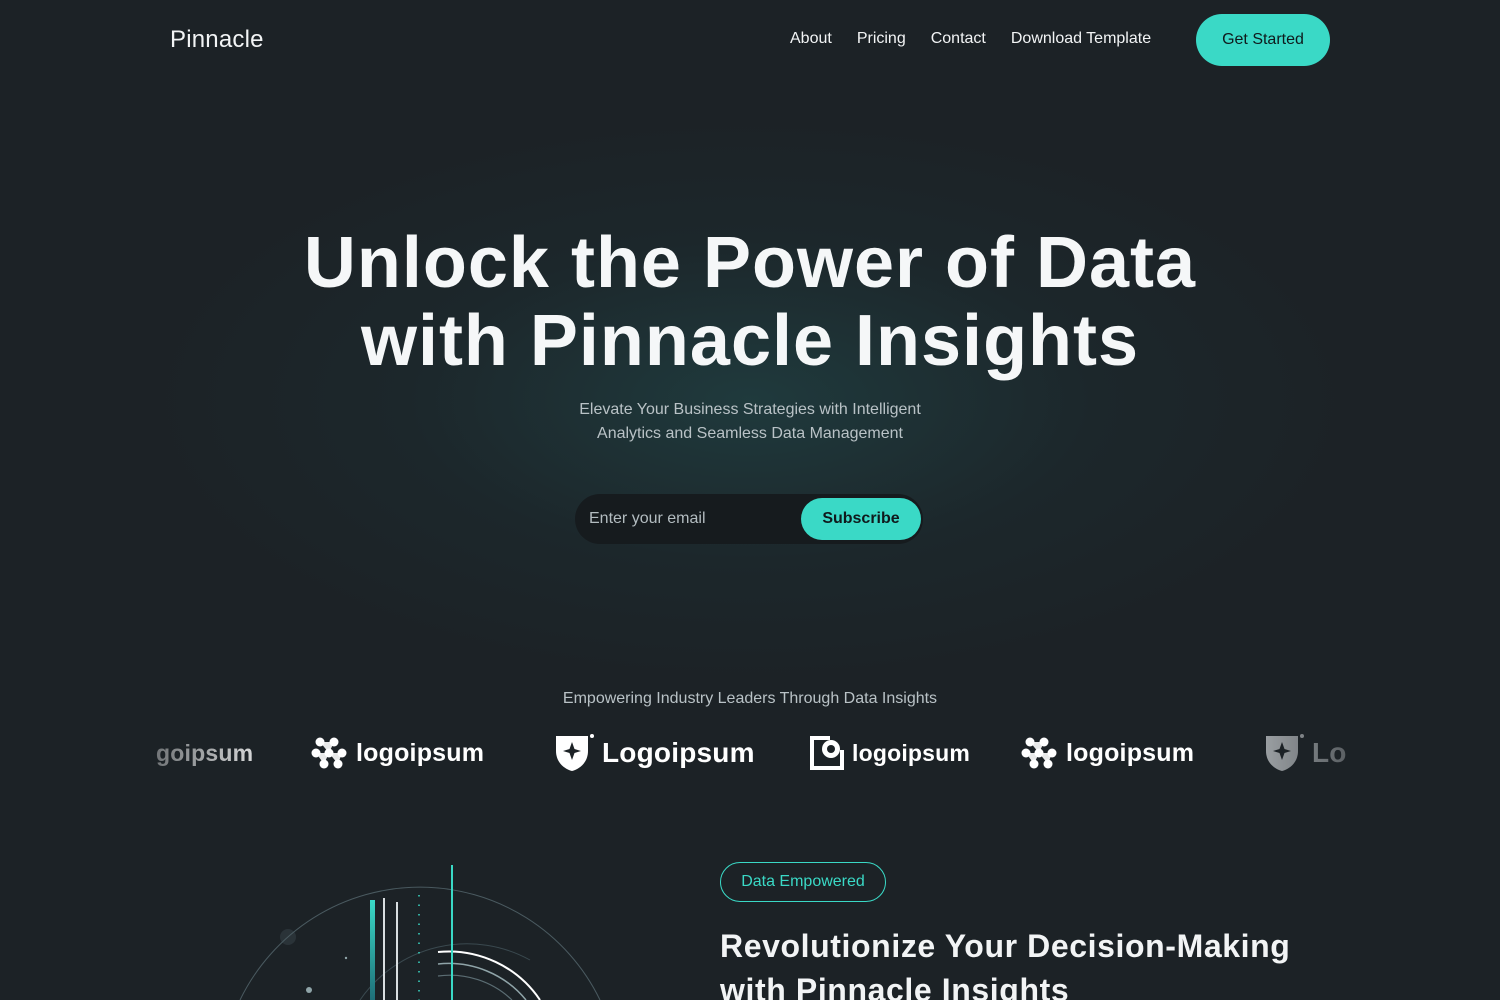  Describe the element at coordinates (750, 433) in the screenshot. I see `hero-subtitle-line2: Analytics and Seamless Data Management` at that location.